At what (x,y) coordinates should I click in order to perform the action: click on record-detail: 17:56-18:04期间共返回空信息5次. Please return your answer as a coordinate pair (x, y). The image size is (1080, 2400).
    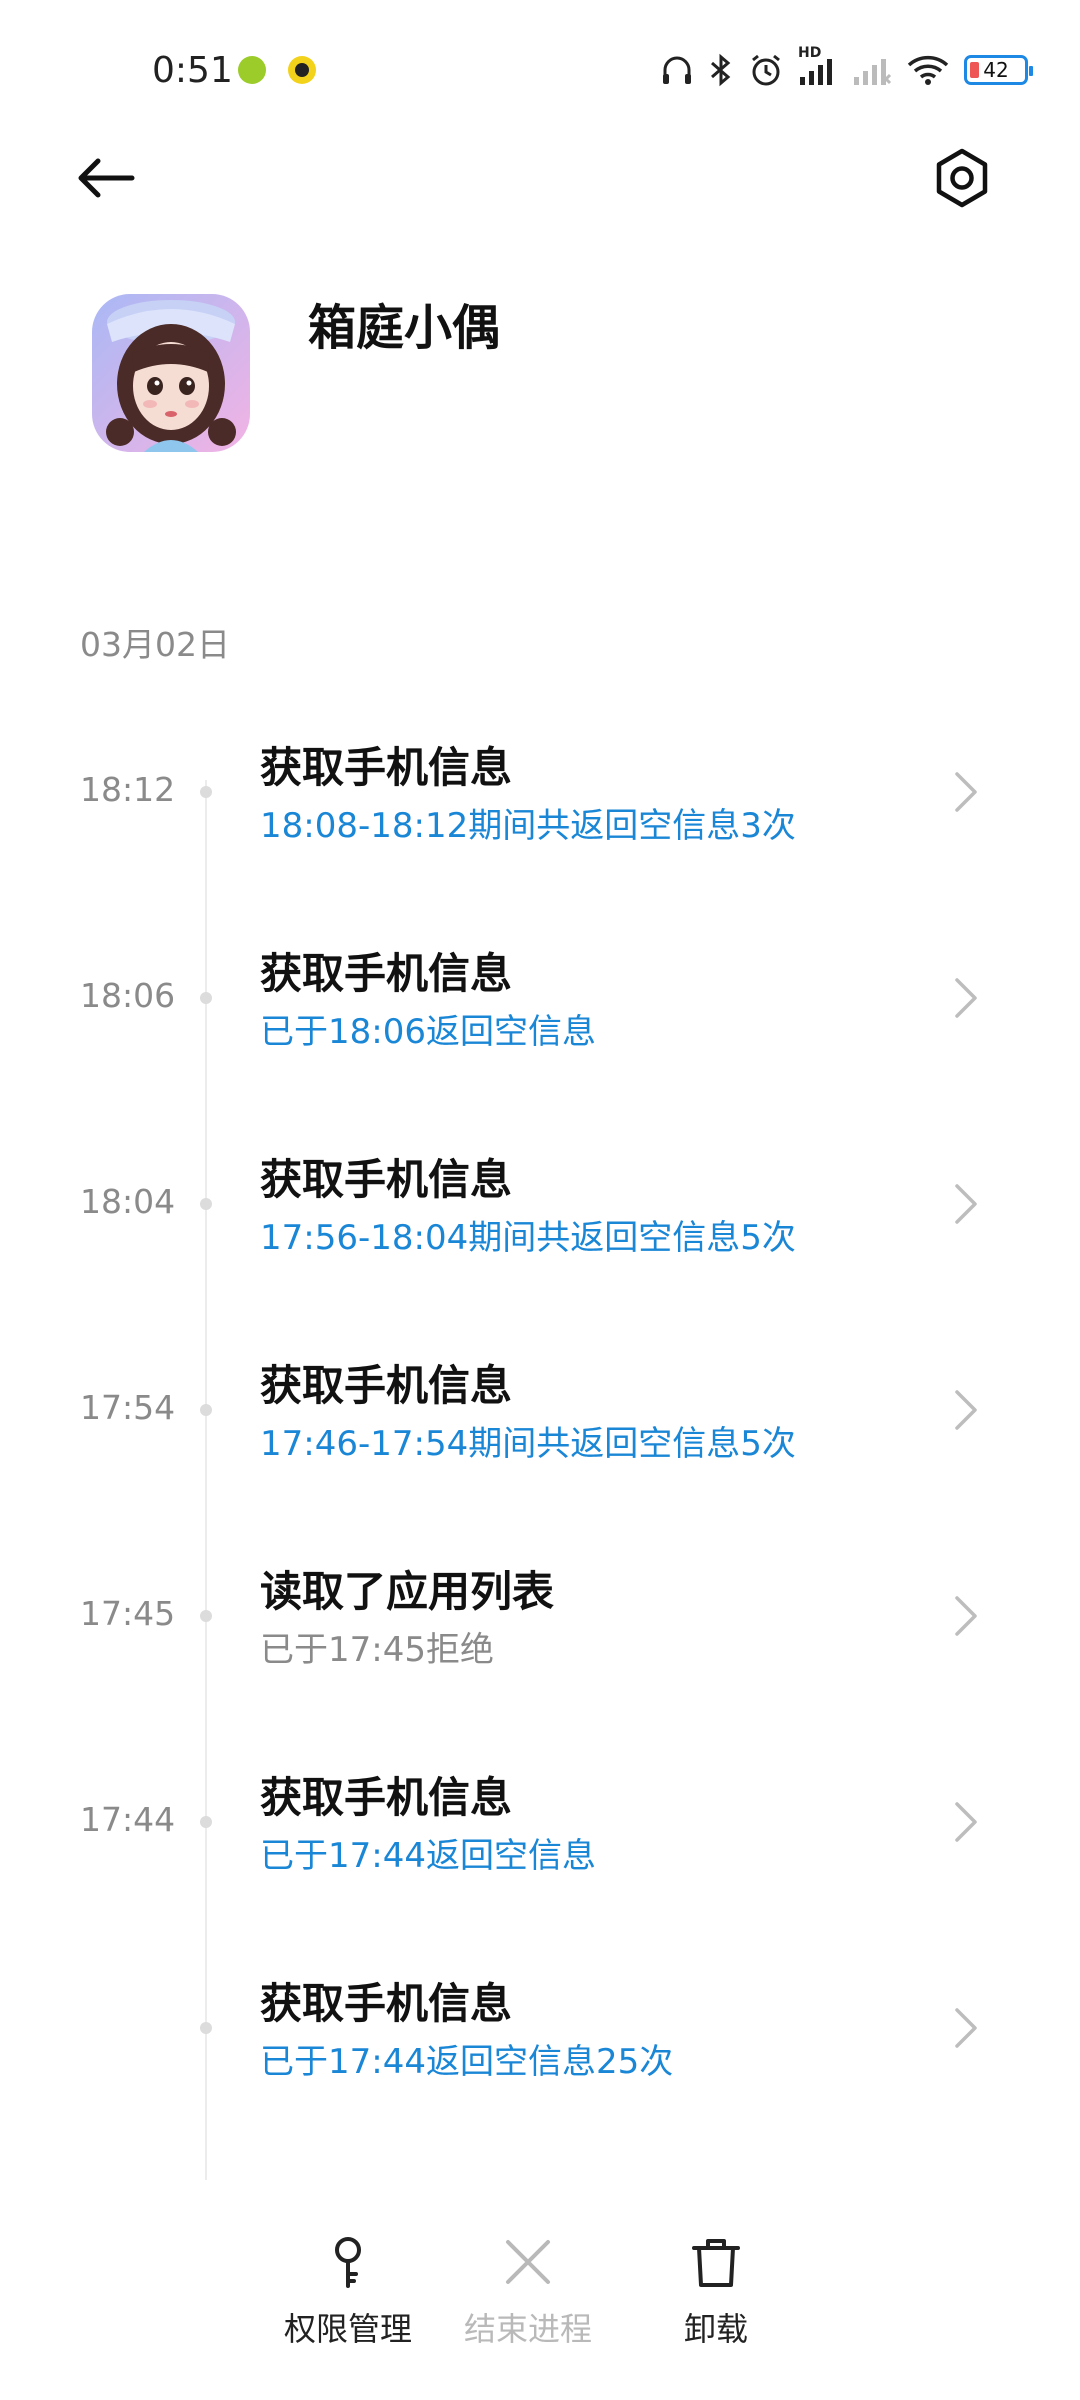
    Looking at the image, I should click on (528, 1238).